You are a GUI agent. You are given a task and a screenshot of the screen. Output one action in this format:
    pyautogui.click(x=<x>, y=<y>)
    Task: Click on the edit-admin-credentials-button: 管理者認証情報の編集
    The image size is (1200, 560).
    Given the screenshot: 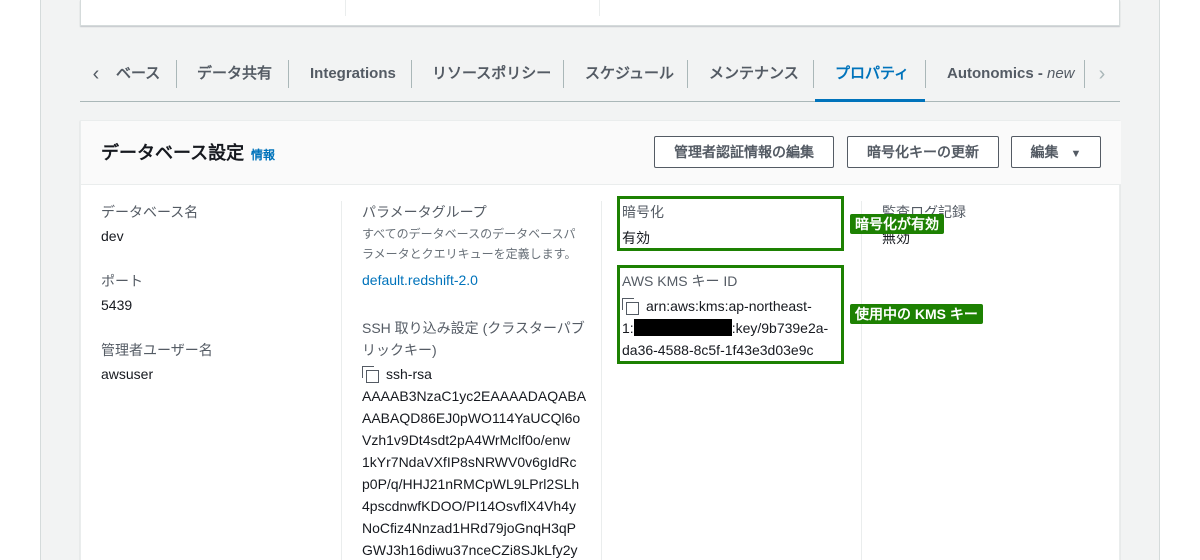 What is the action you would take?
    pyautogui.click(x=744, y=152)
    